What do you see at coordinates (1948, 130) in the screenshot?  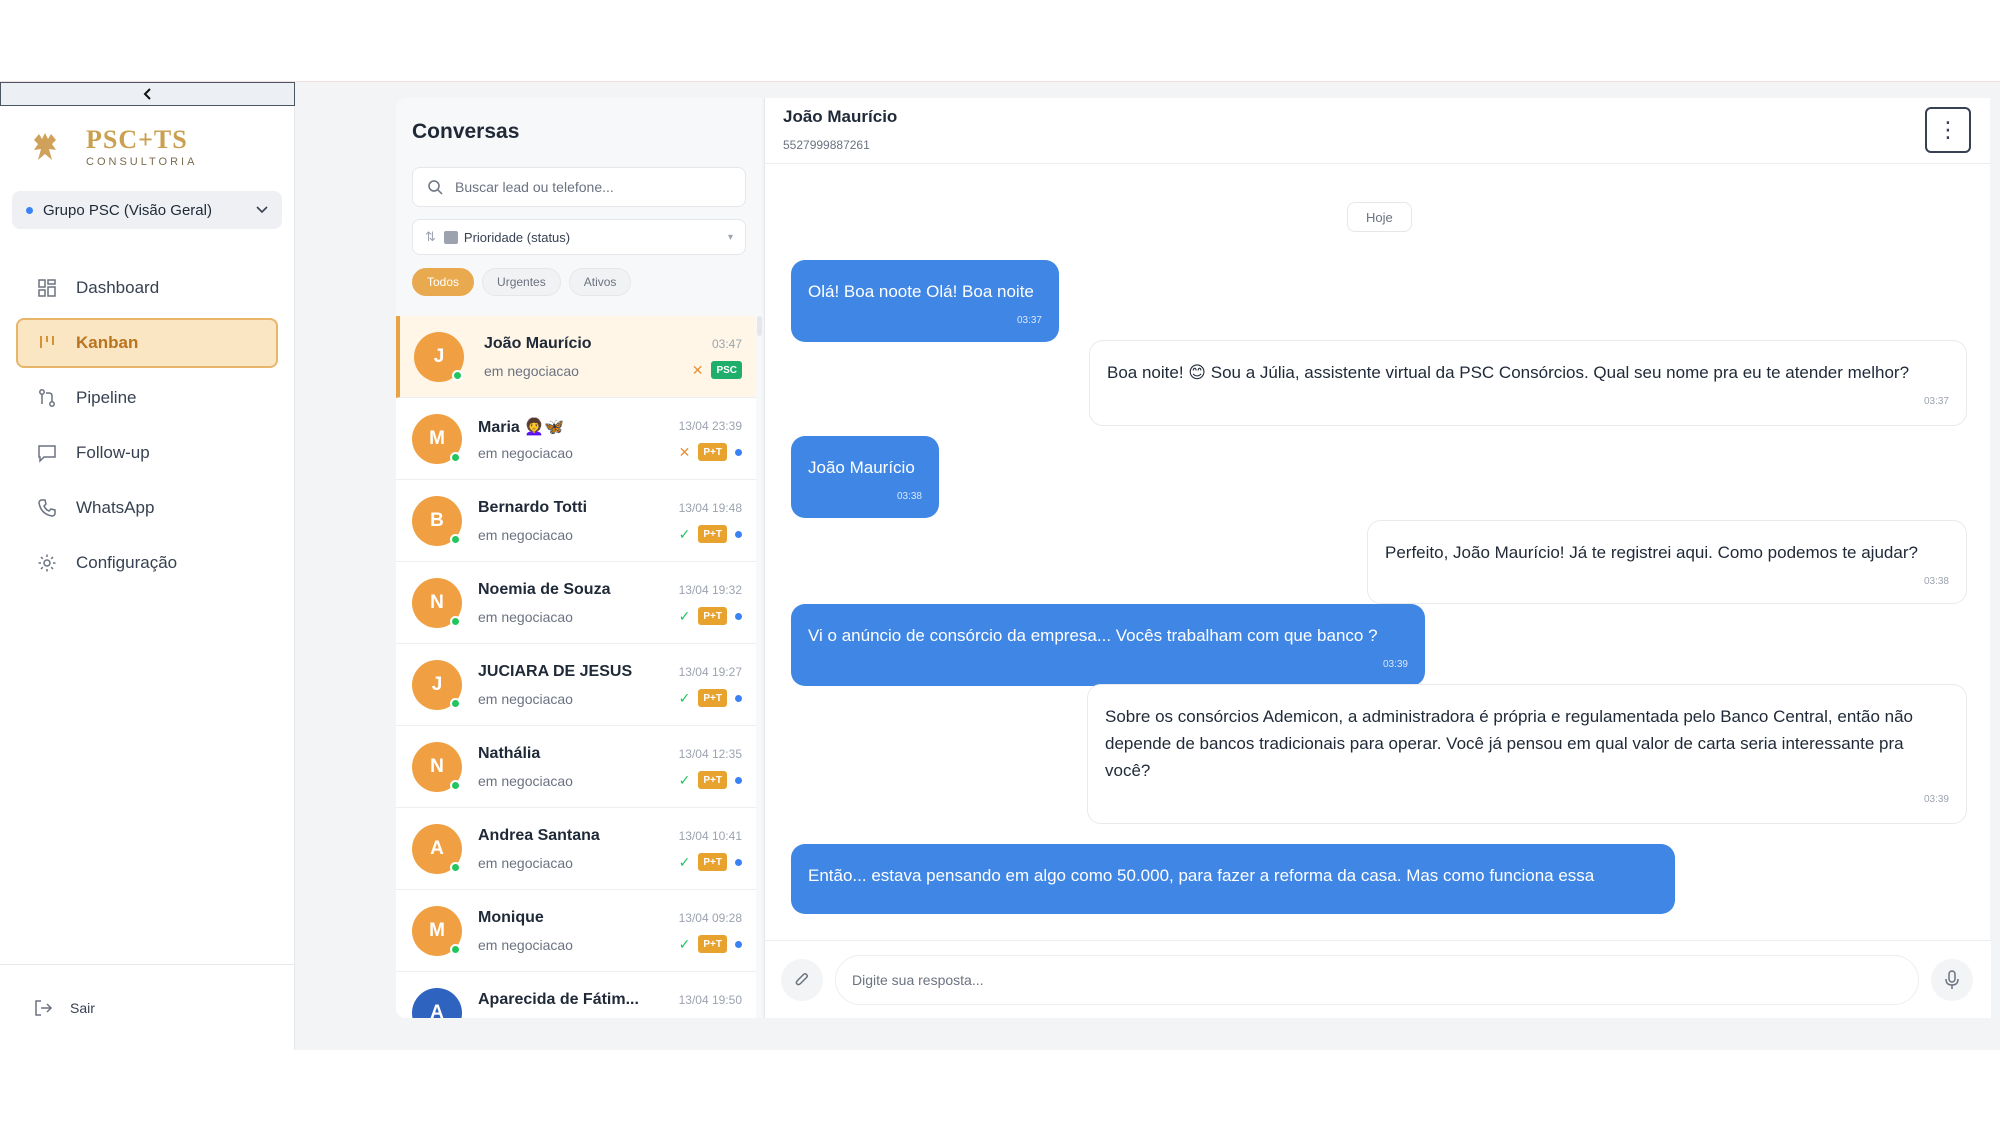 I see `more-vertical-icon: ⋮` at bounding box center [1948, 130].